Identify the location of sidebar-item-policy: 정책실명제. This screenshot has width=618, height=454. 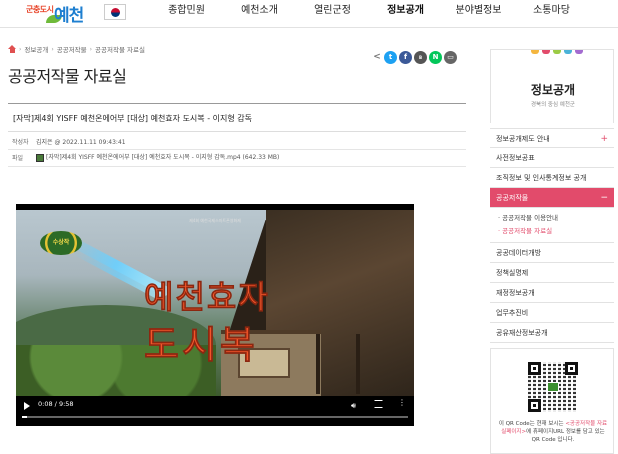
(552, 273).